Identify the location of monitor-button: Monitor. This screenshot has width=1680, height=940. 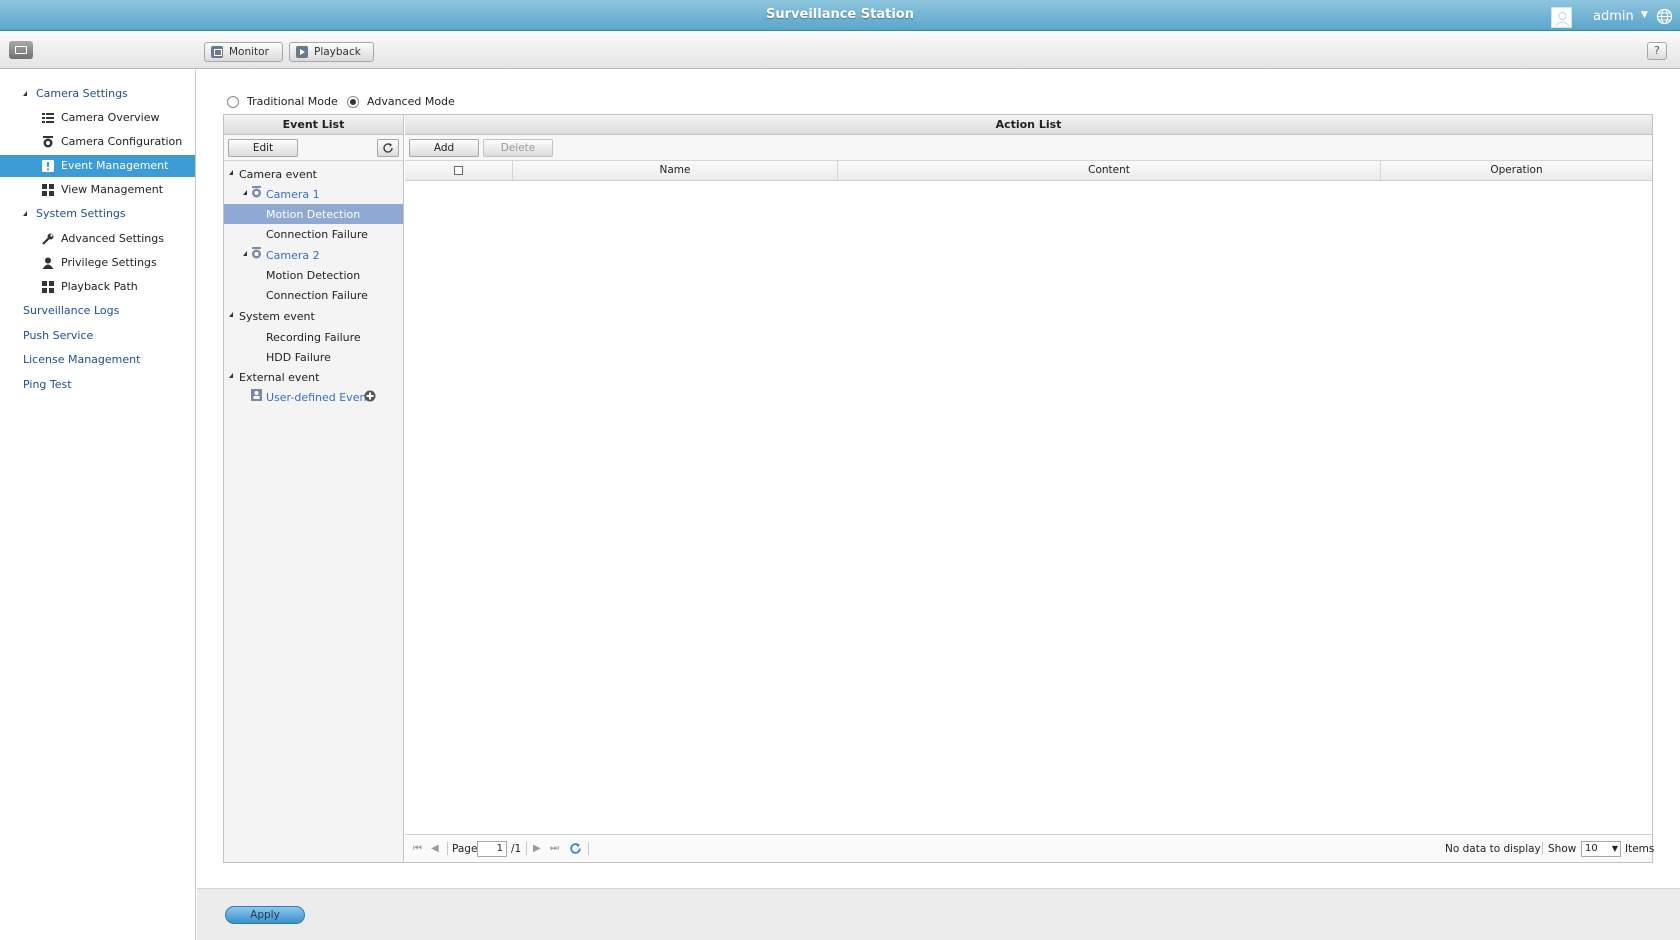
(243, 52).